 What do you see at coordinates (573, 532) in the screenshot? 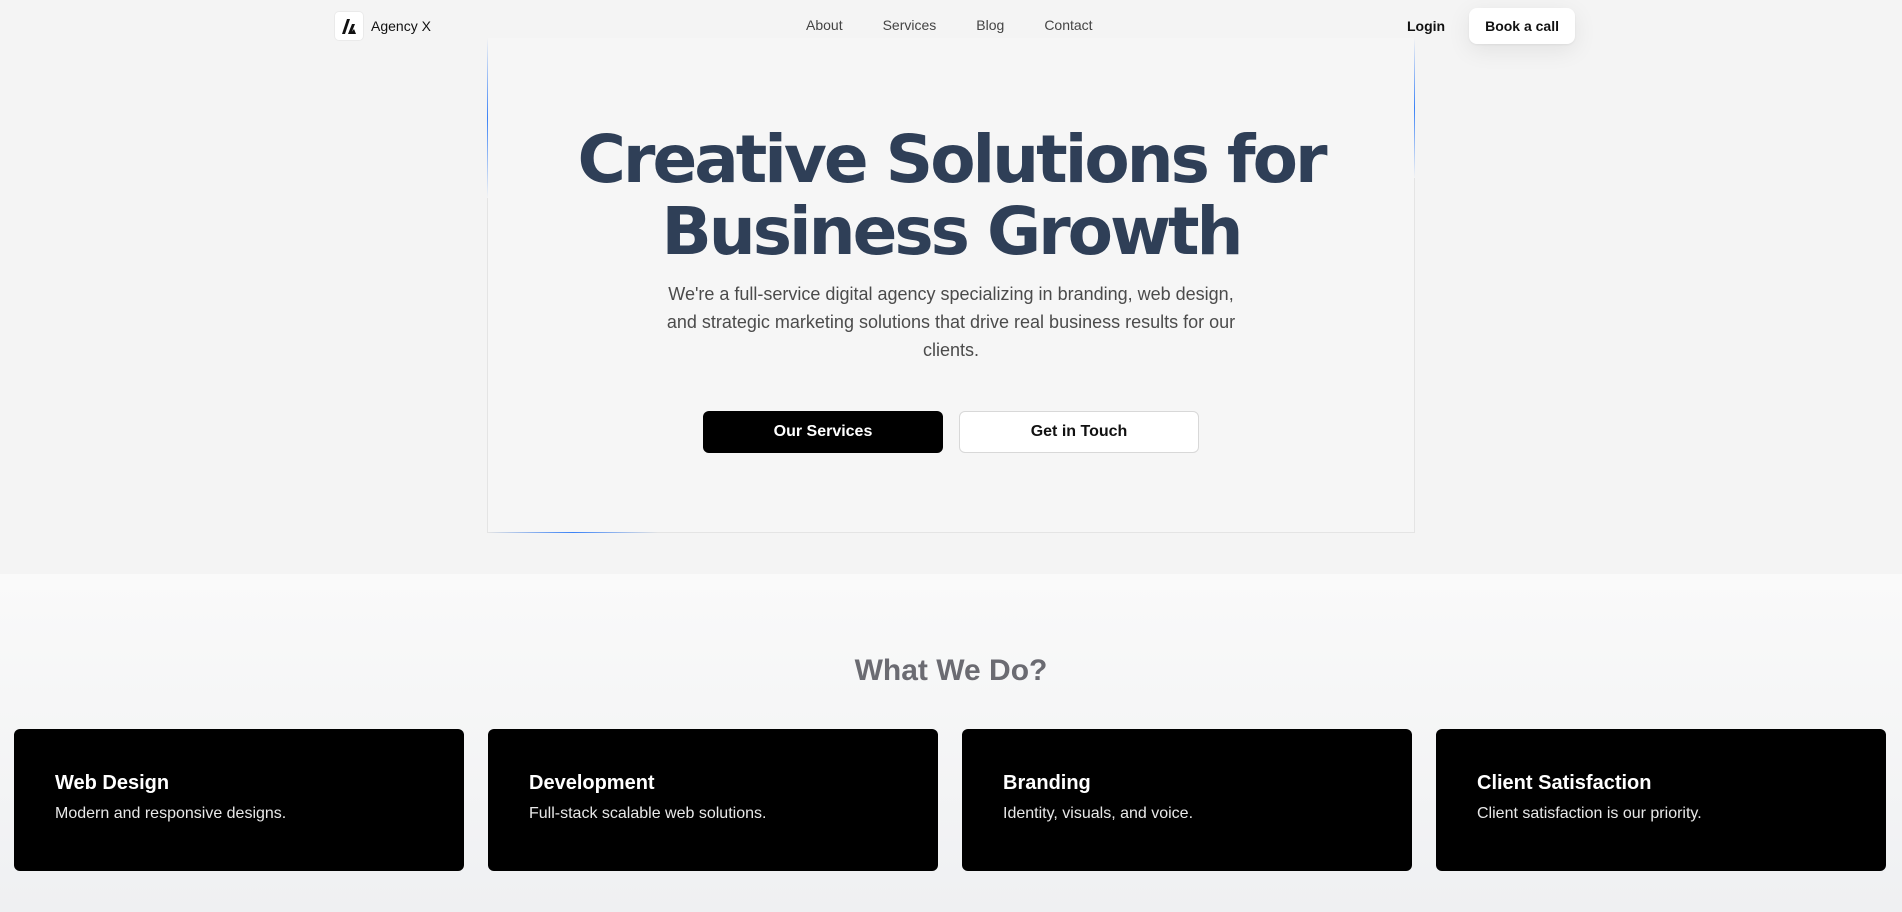
I see `hero-accent-line-bottom` at bounding box center [573, 532].